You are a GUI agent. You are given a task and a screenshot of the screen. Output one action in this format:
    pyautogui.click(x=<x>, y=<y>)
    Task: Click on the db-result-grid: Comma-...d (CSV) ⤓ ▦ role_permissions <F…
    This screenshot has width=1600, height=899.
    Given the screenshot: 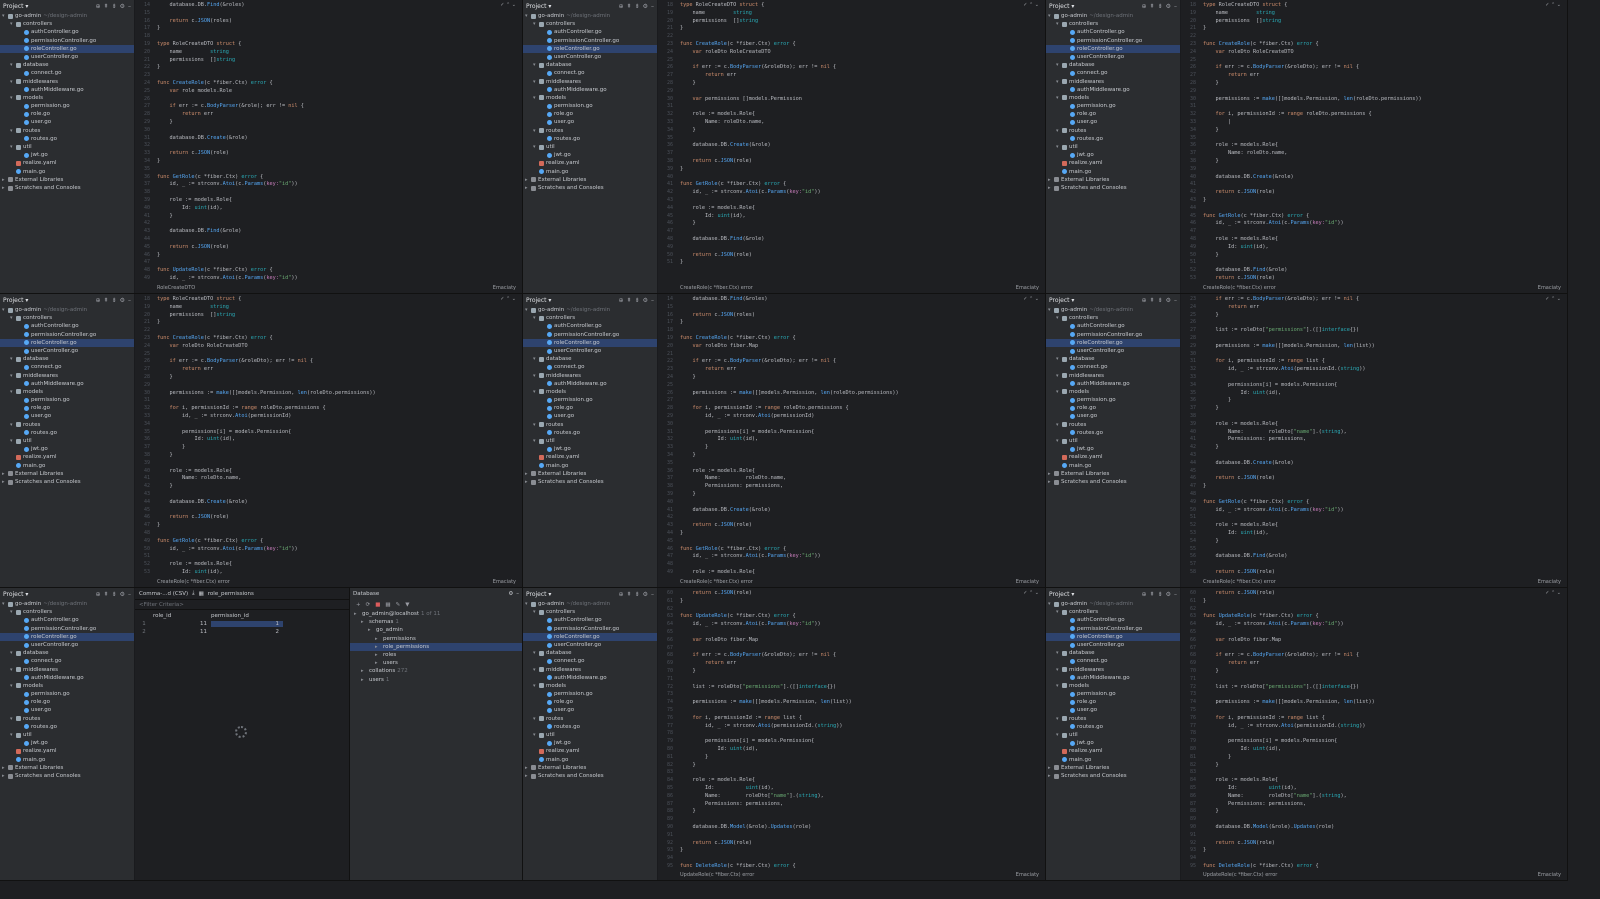 What is the action you would take?
    pyautogui.click(x=242, y=734)
    